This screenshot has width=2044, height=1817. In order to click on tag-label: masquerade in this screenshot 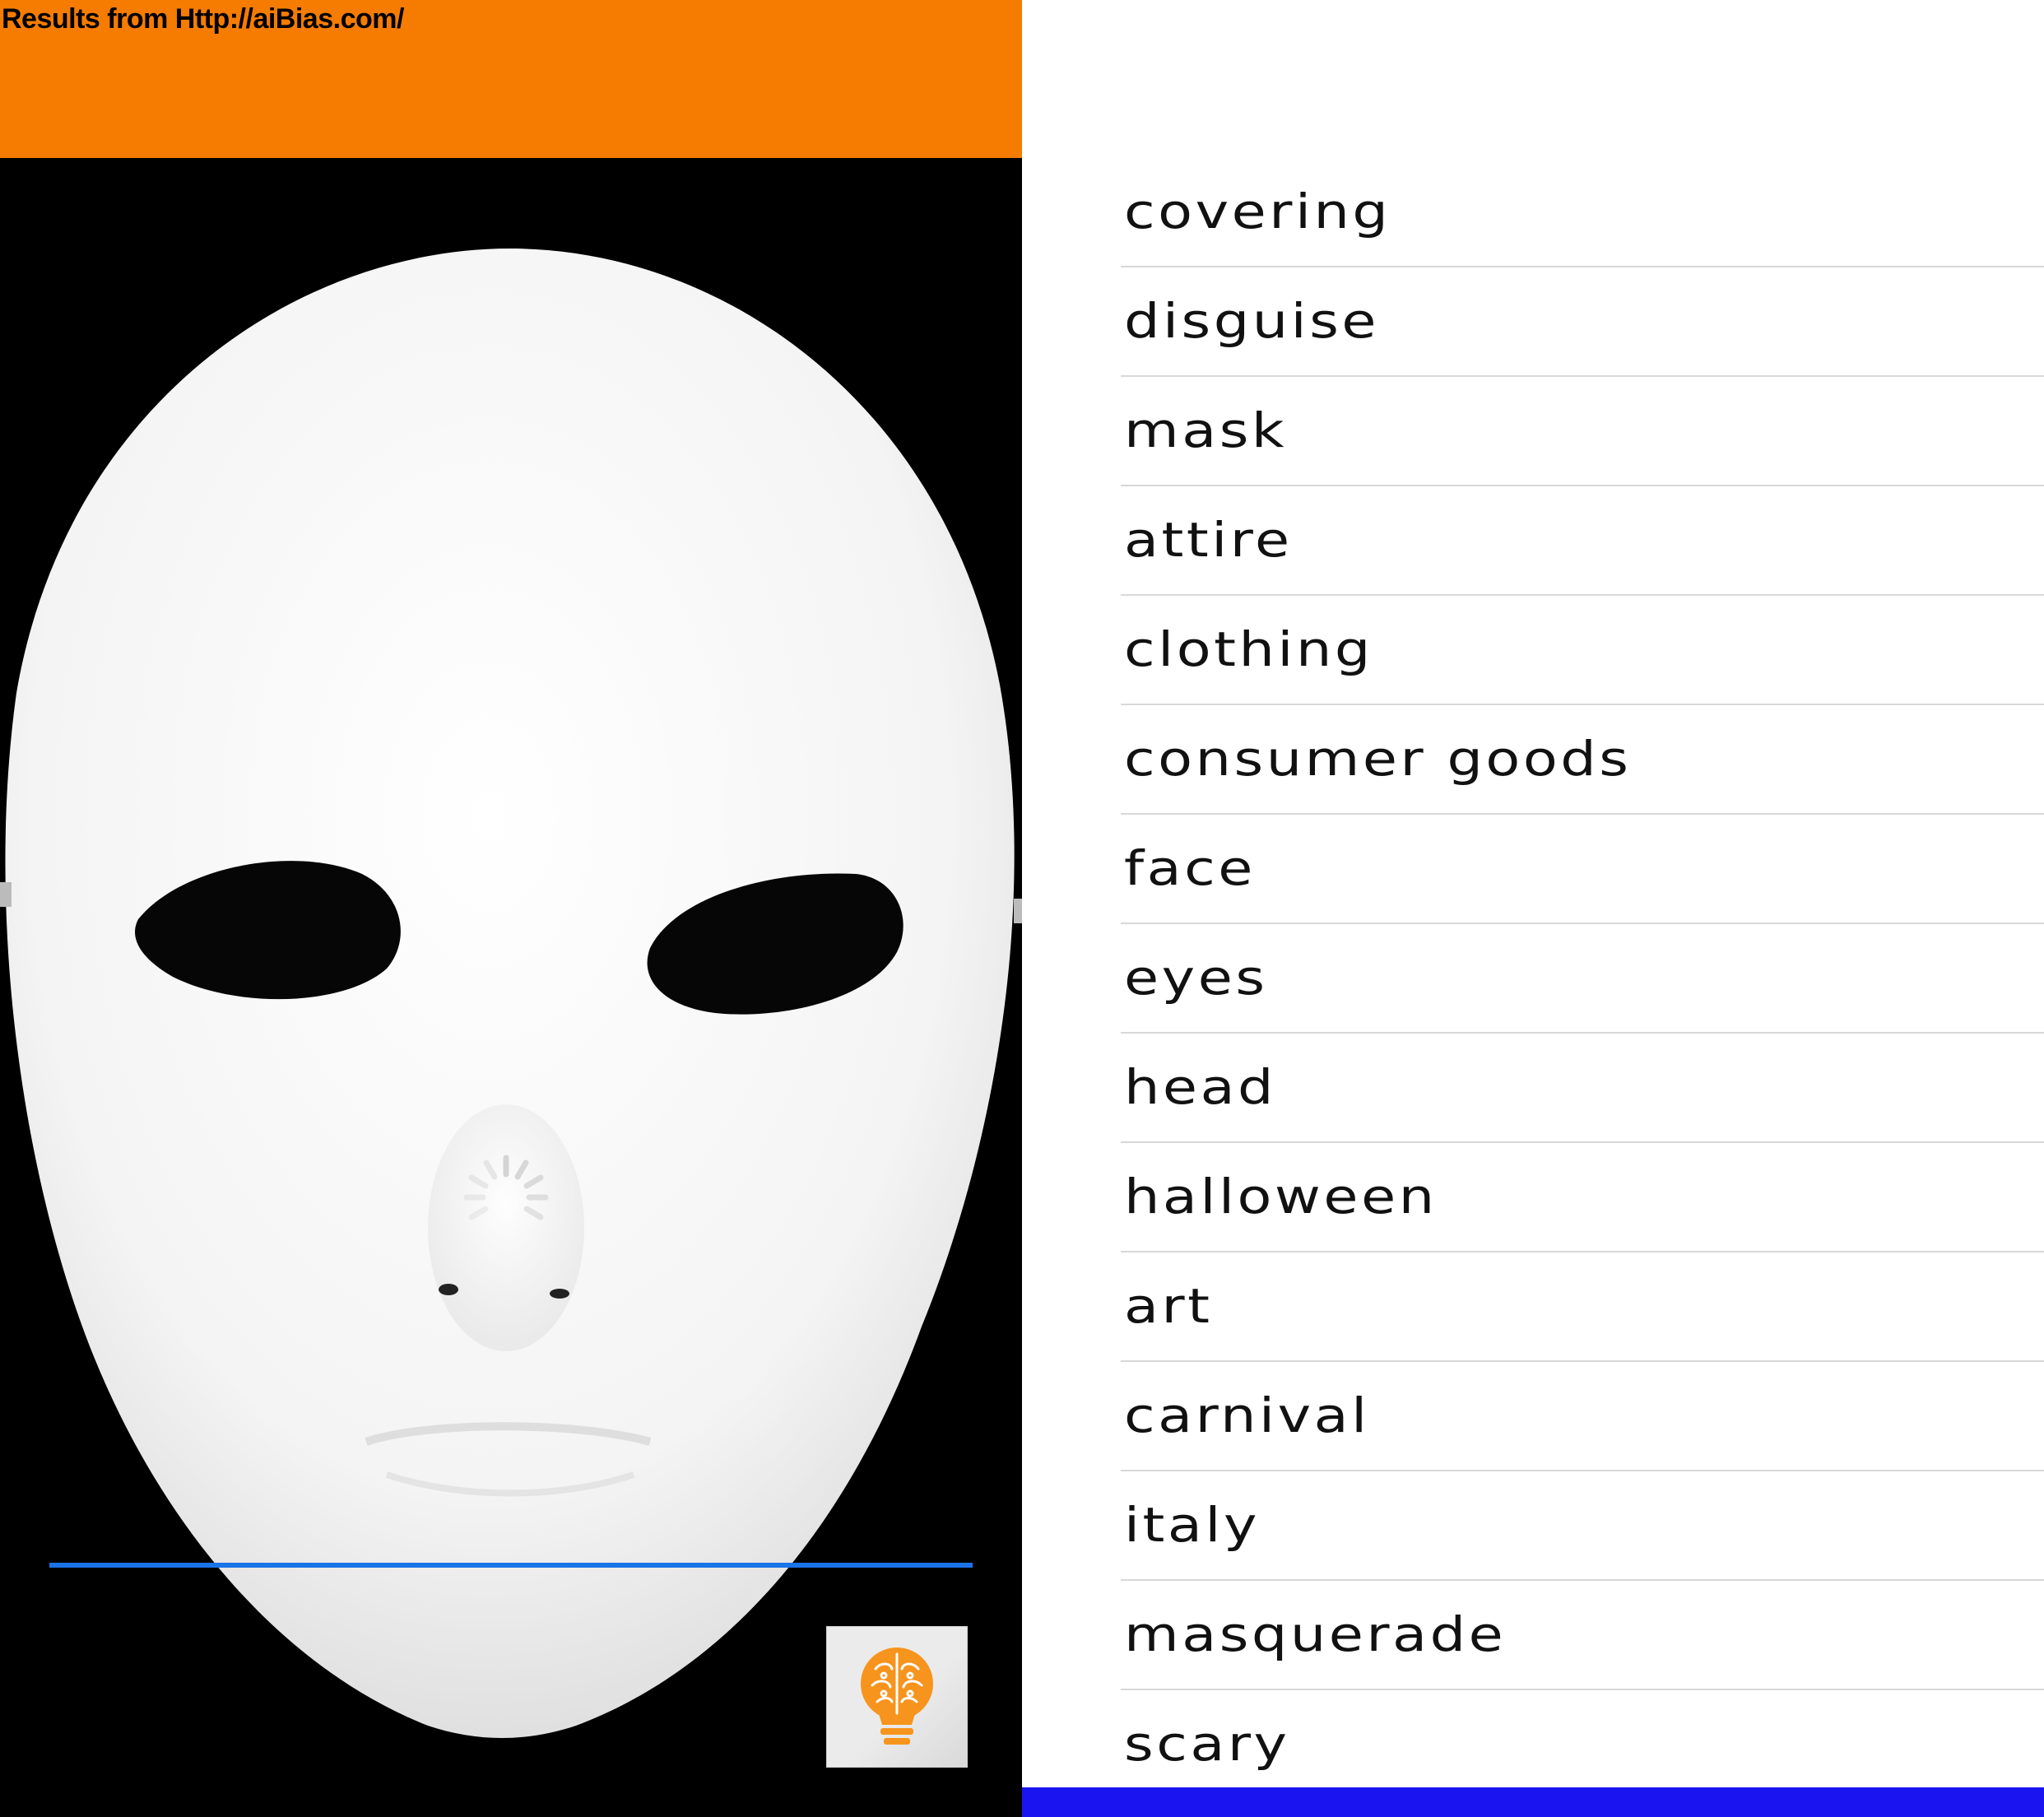, I will do `click(1315, 1634)`.